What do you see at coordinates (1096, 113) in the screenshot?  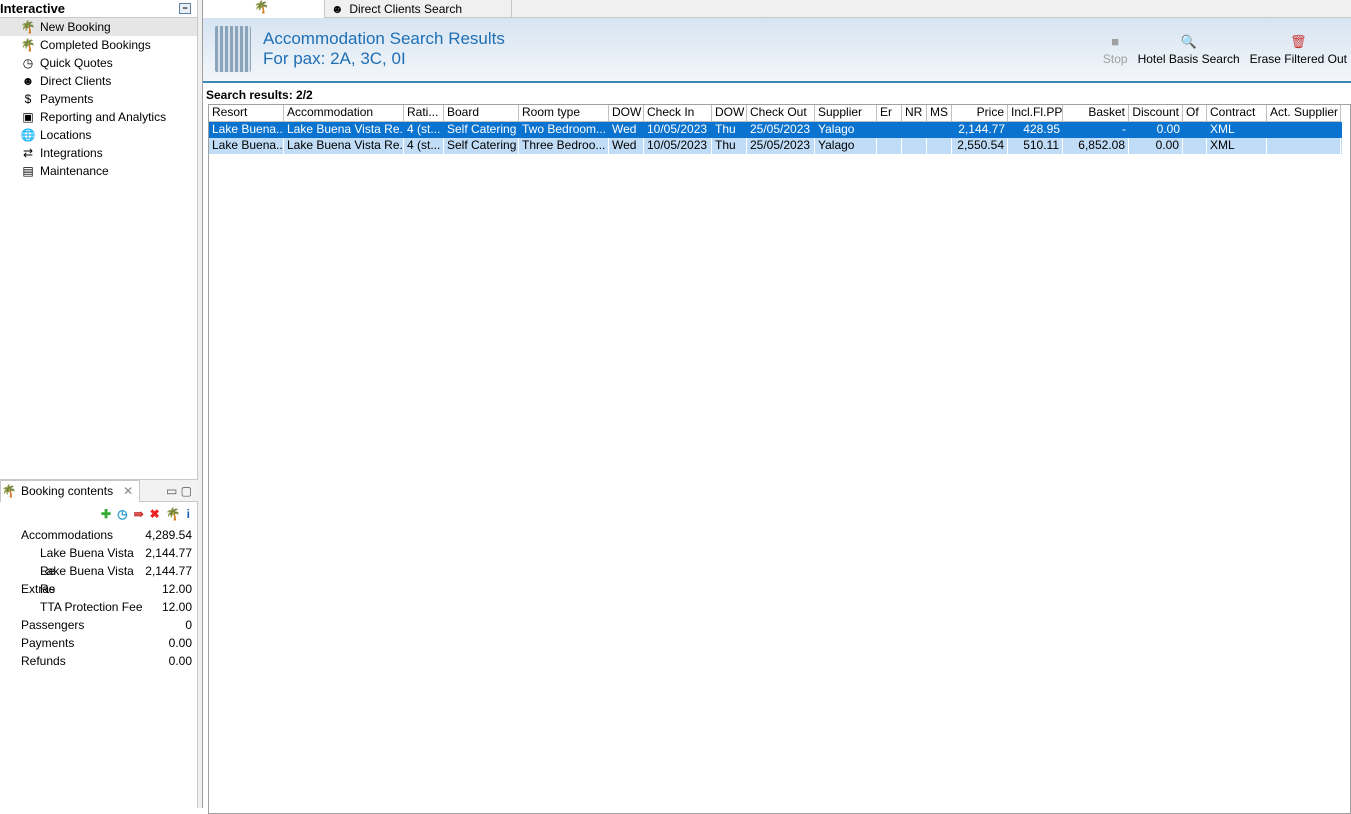 I see `column-header: Basket` at bounding box center [1096, 113].